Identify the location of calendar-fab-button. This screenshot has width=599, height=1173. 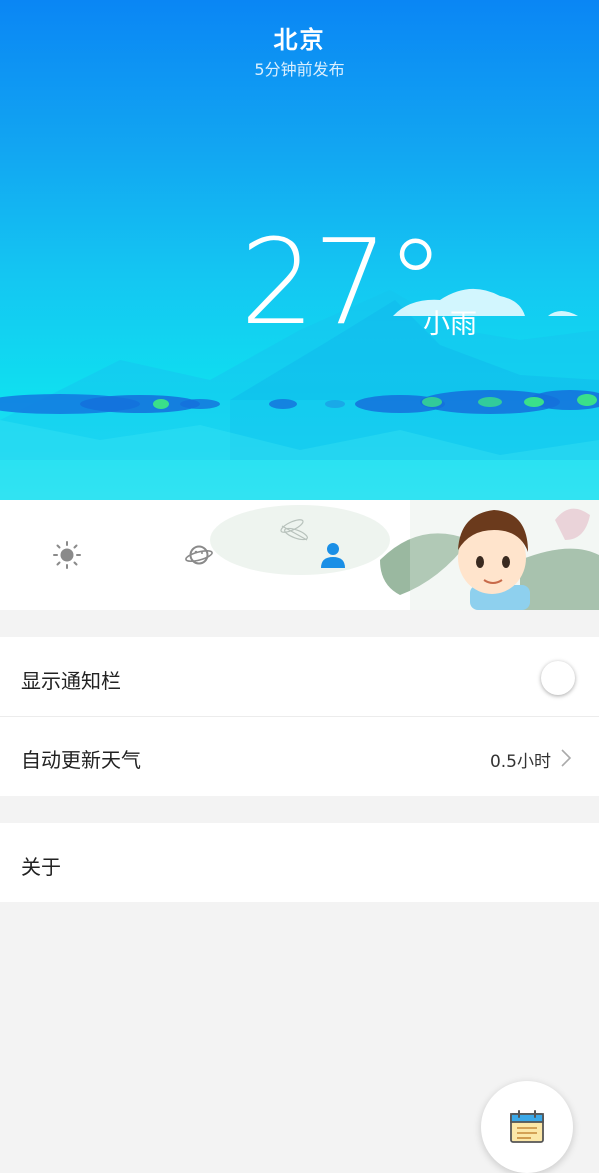
(527, 1127).